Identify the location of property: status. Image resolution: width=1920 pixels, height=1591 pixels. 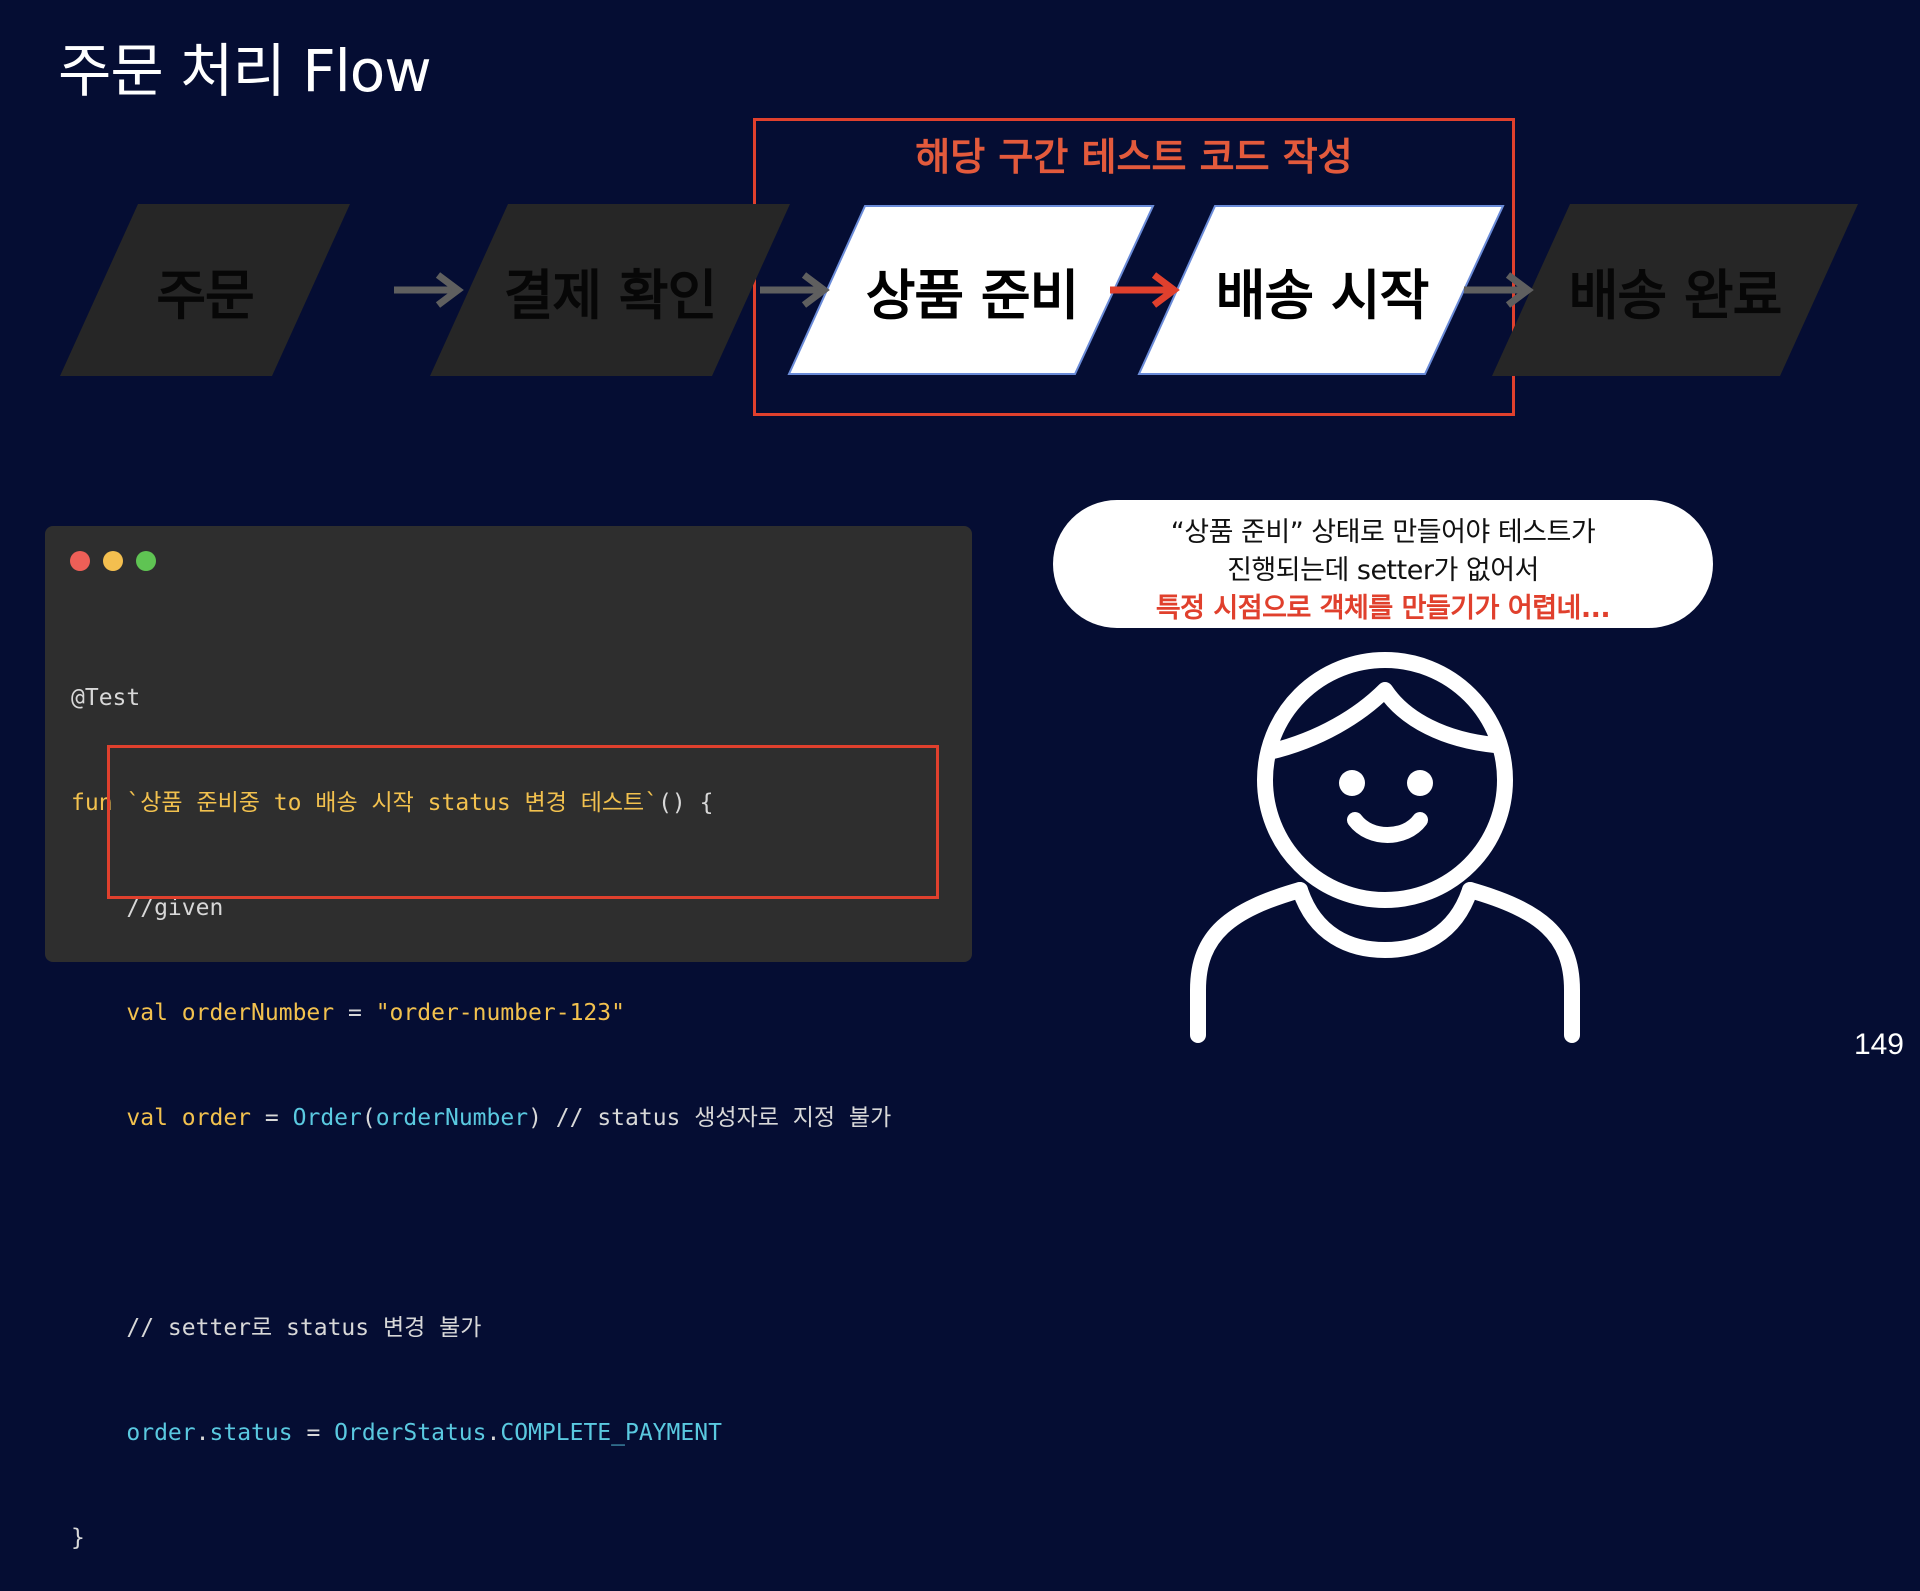
(251, 1433).